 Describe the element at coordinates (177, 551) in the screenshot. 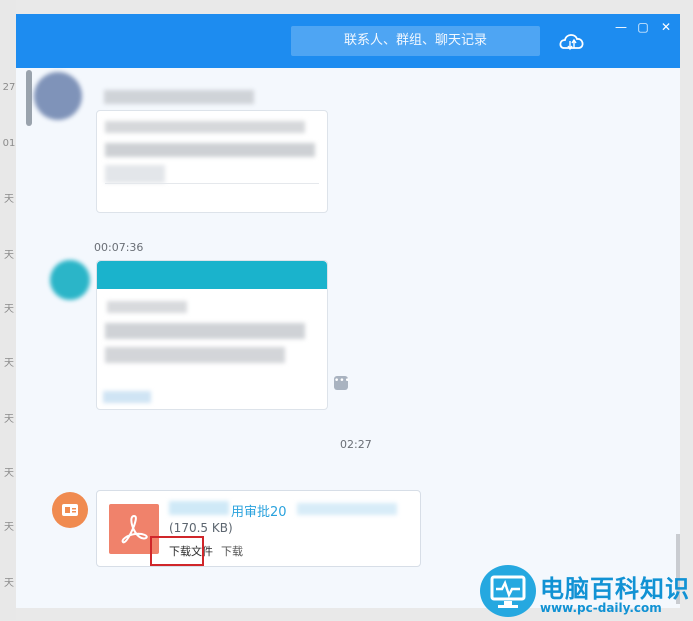

I see `highlight-box` at that location.